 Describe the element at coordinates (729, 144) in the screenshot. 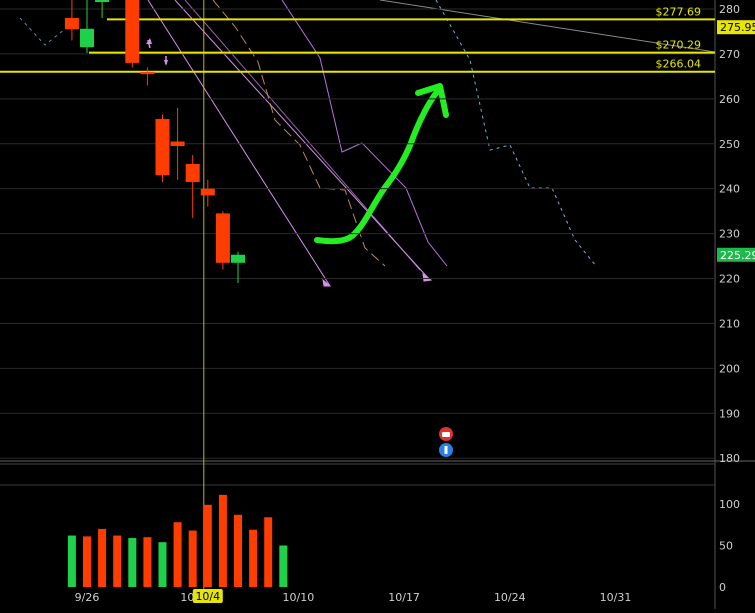

I see `price-tick-label: 250` at that location.